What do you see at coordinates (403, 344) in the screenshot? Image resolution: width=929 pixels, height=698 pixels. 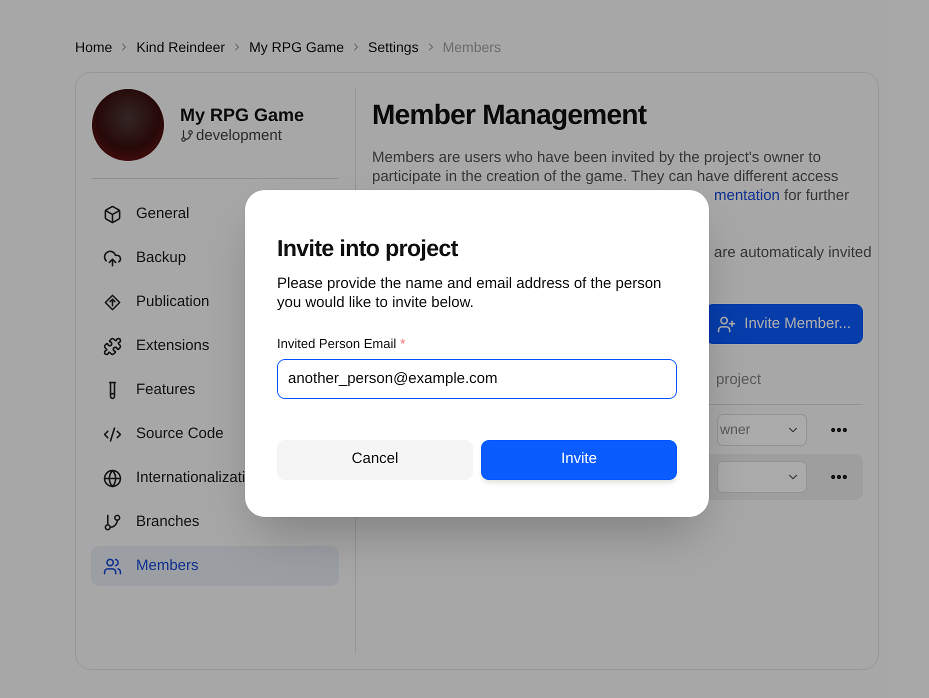 I see `required-mark: *` at bounding box center [403, 344].